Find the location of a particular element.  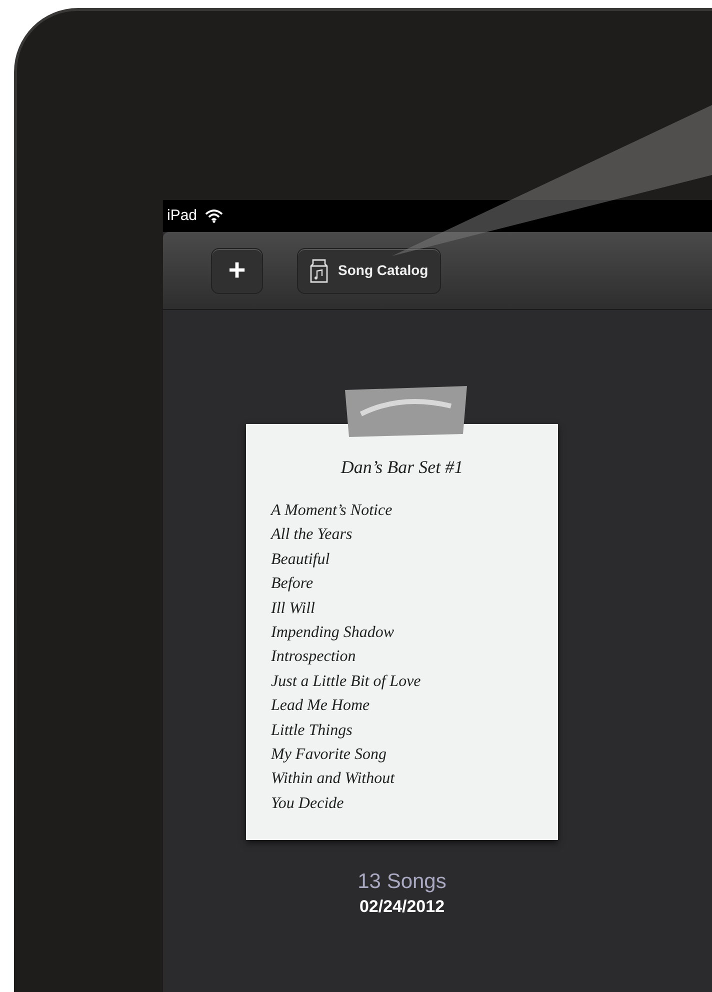

song-title: Lead Me Home is located at coordinates (321, 706).